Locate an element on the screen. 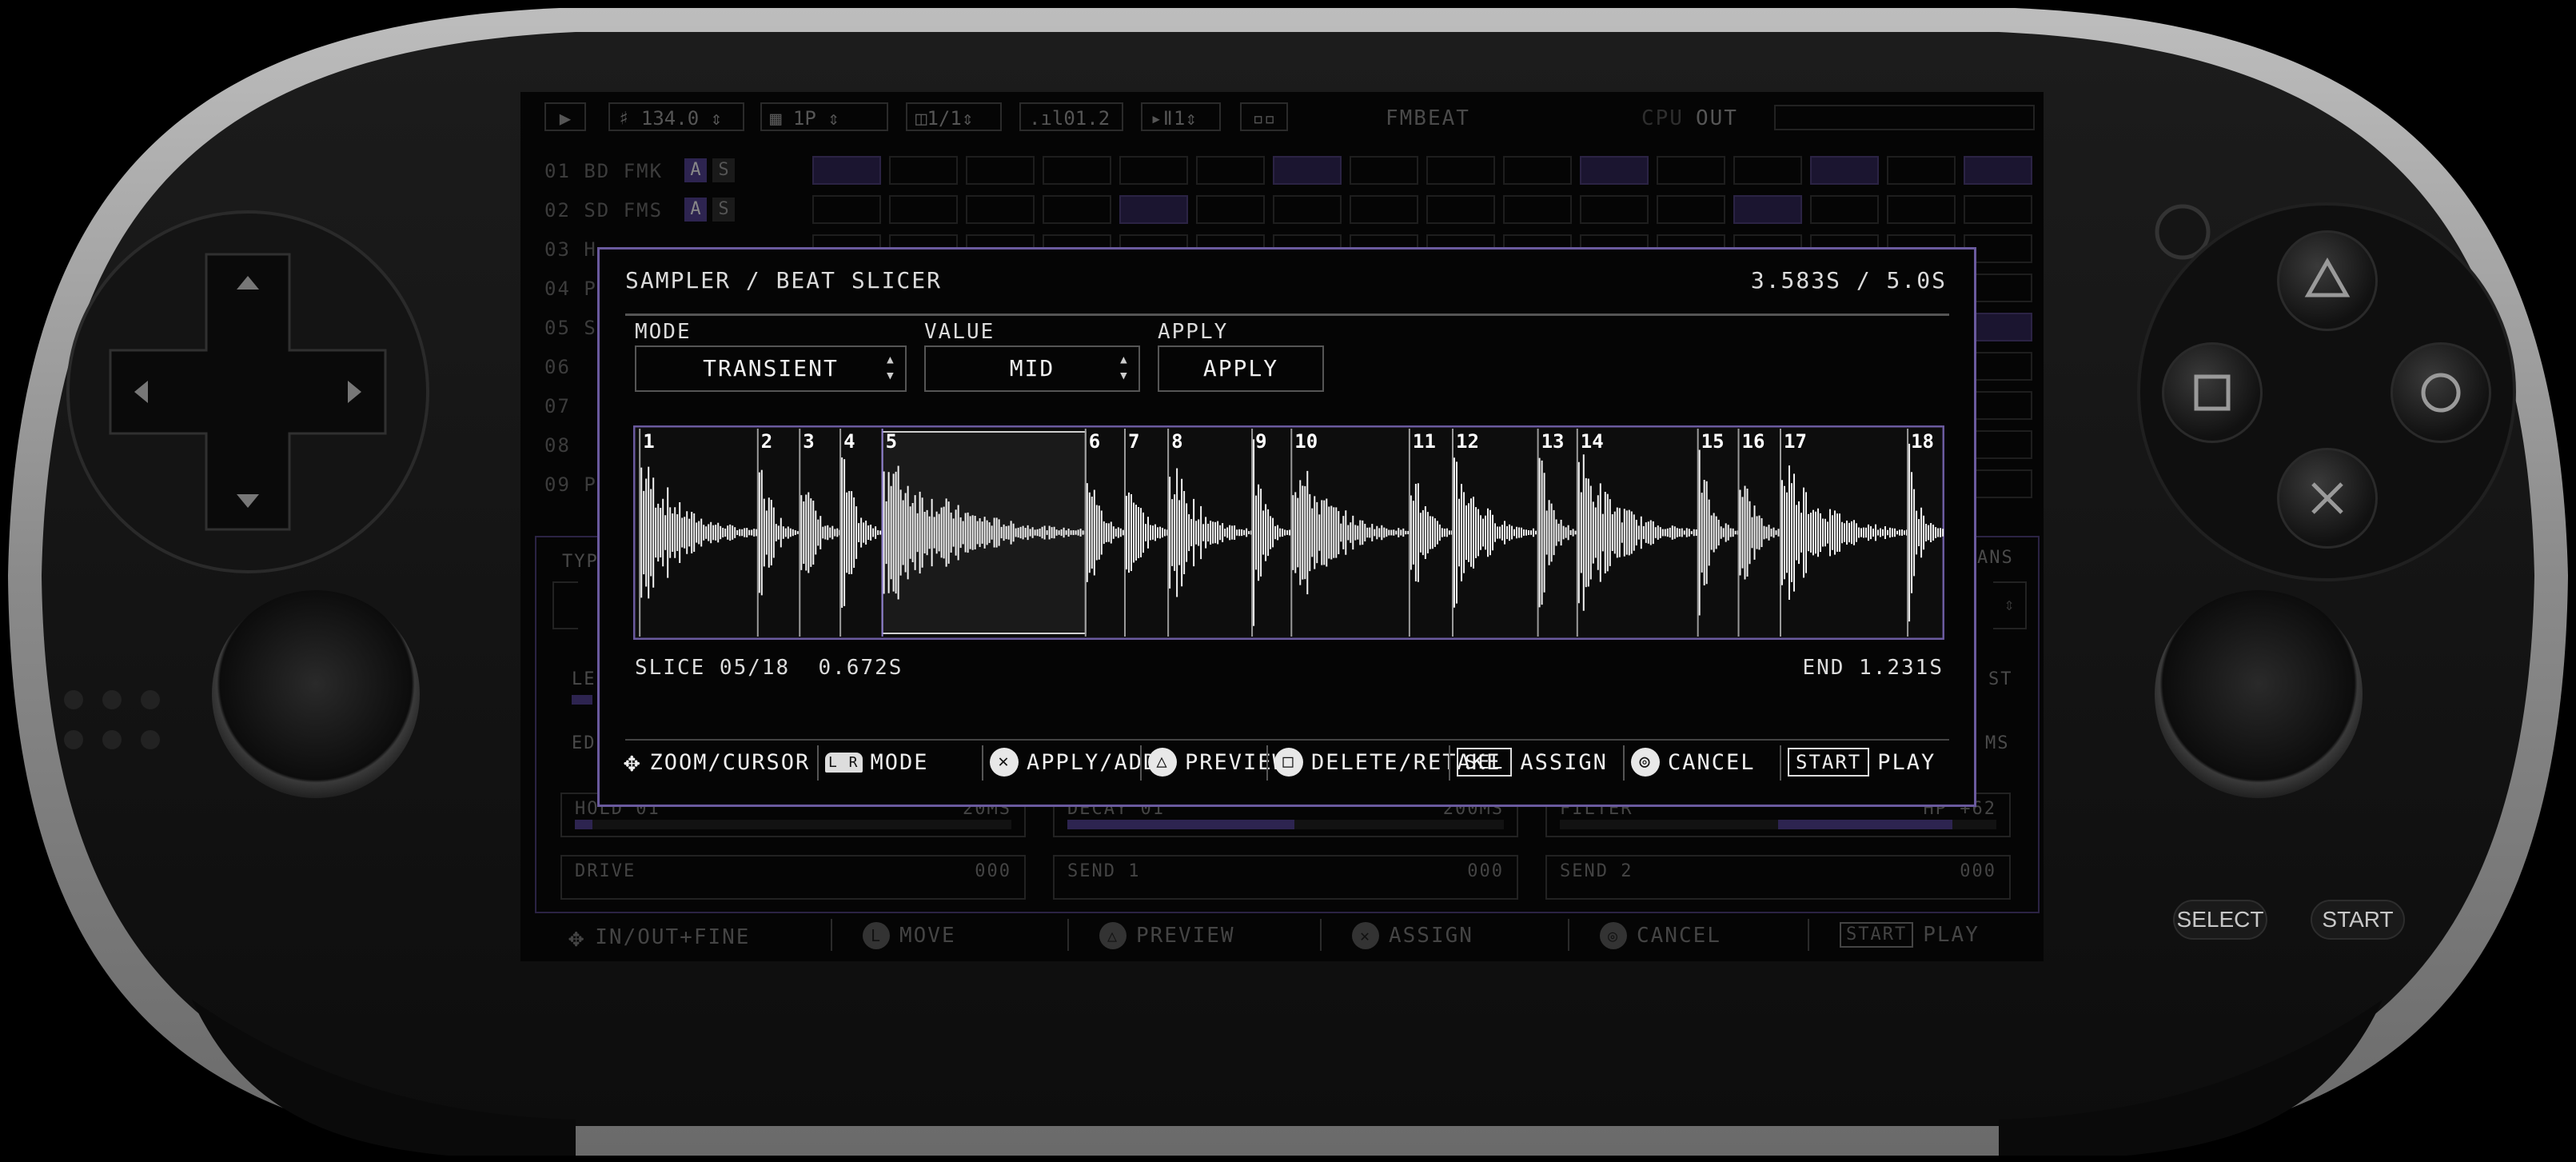 The width and height of the screenshot is (2576, 1162). step-field: ▸ǁ1⇕ is located at coordinates (1181, 116).